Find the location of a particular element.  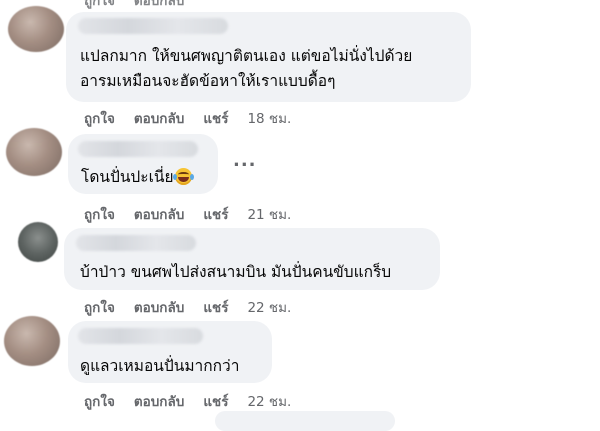

comment-text-content: โดนปั่นปะเนี่ย is located at coordinates (127, 177).